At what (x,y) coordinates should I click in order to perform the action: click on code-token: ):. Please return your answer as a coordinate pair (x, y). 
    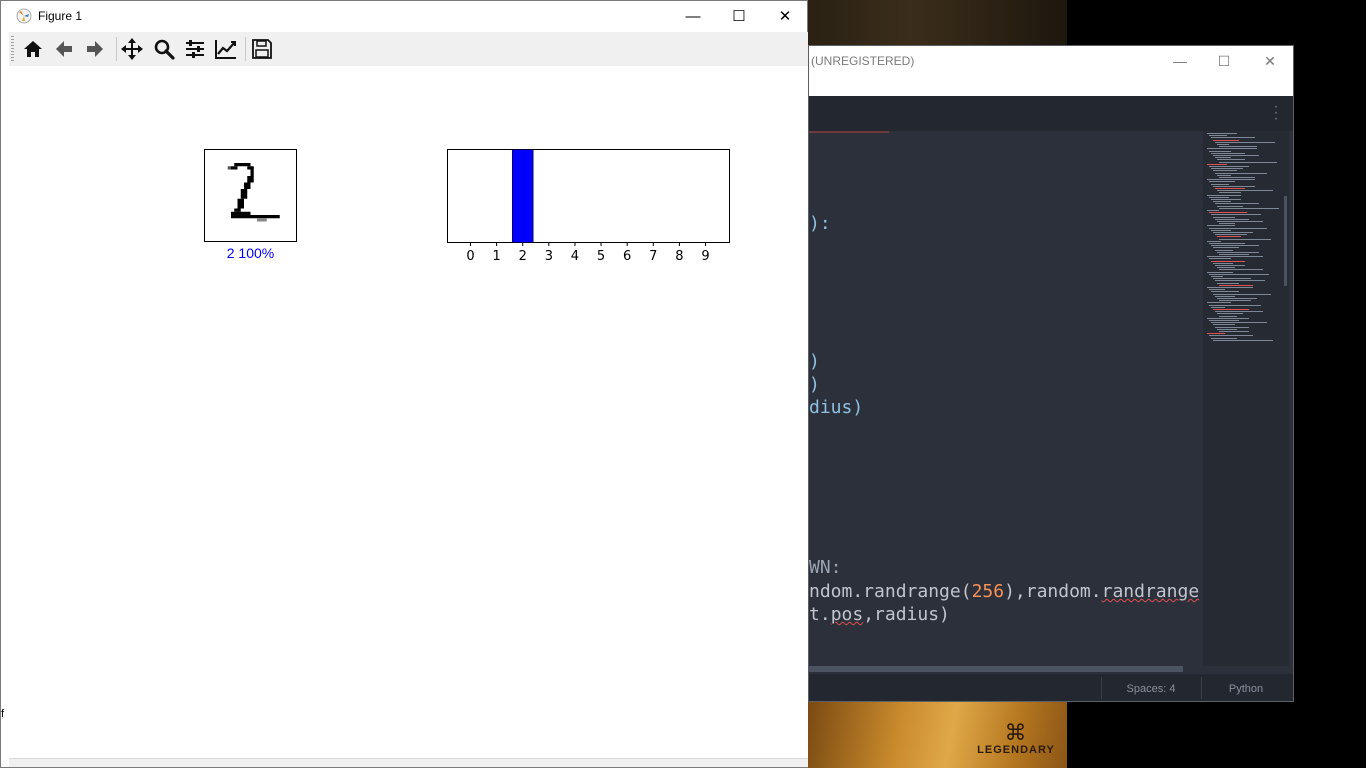
    Looking at the image, I should click on (820, 223).